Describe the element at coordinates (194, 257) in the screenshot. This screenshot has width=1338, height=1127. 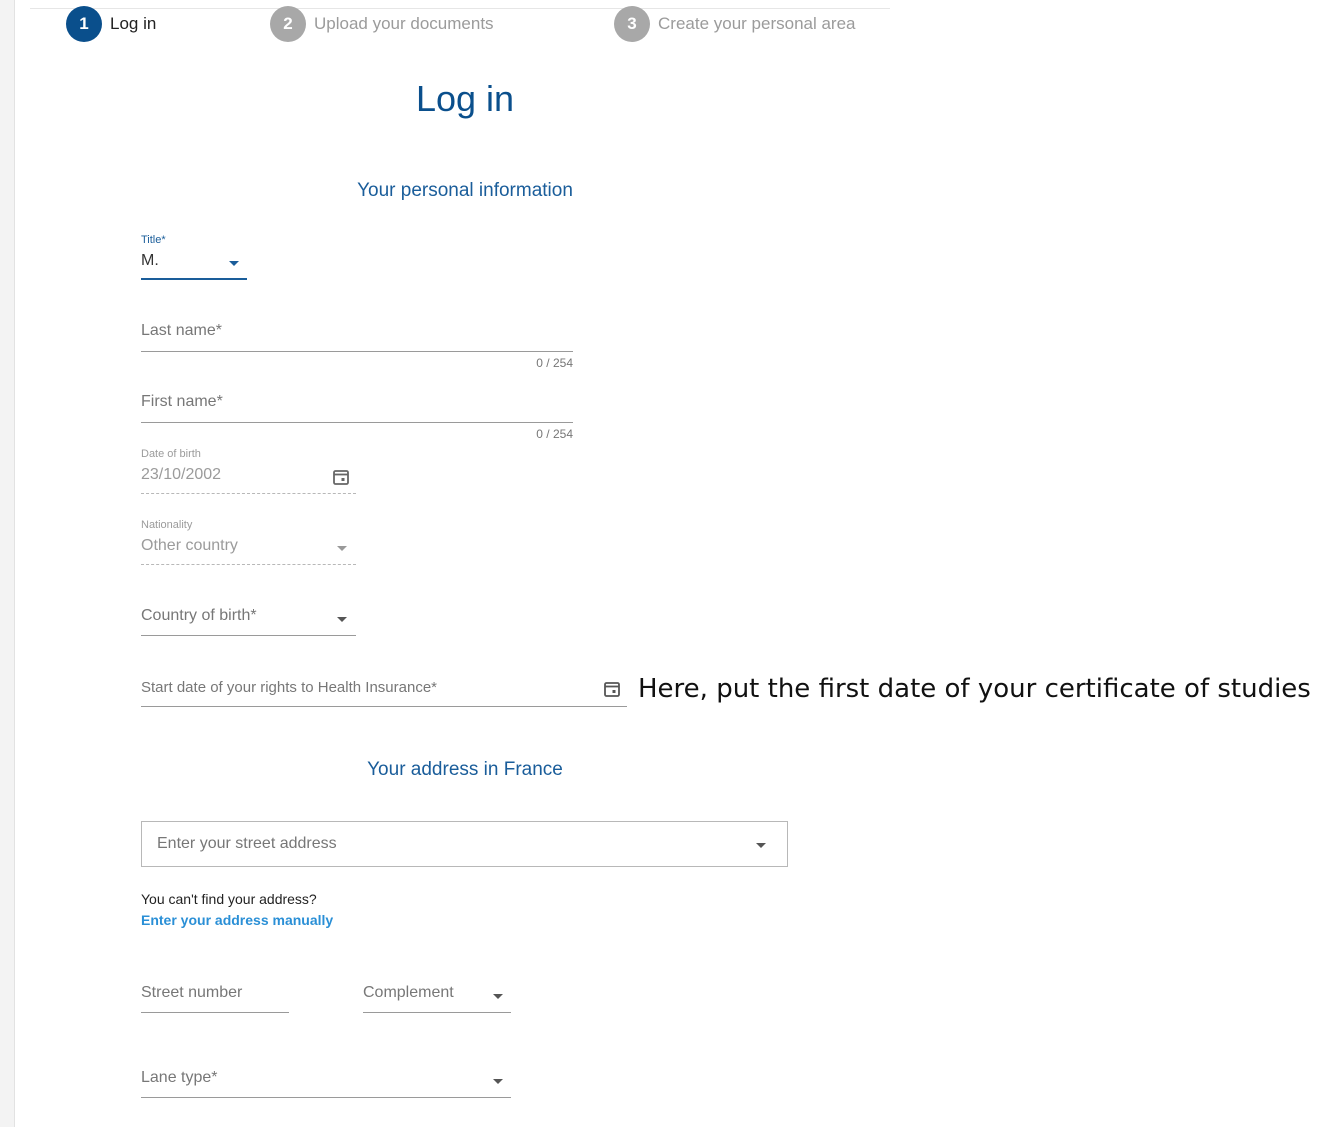
I see `title-select: Title* M.` at that location.